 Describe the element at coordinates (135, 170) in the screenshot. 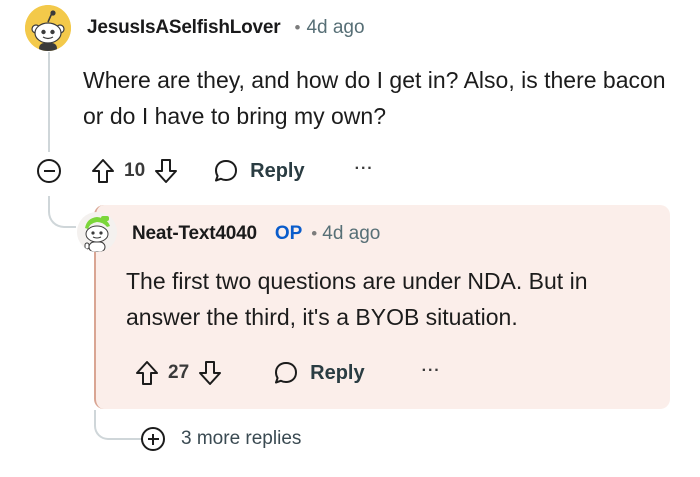

I see `vote-count: 10` at that location.